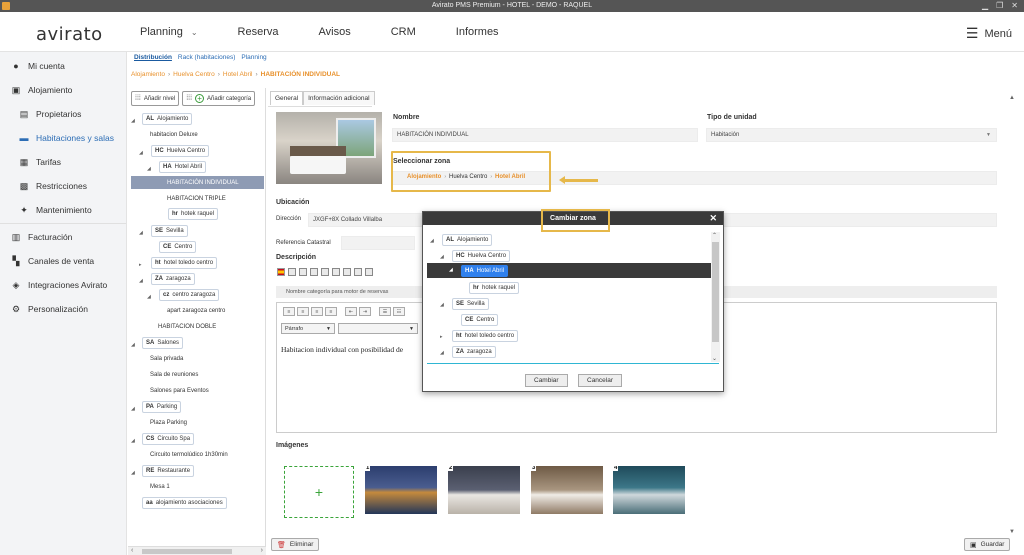 This screenshot has width=1024, height=555. Describe the element at coordinates (295, 544) in the screenshot. I see `eliminar-button: 🗑 Eliminar` at that location.